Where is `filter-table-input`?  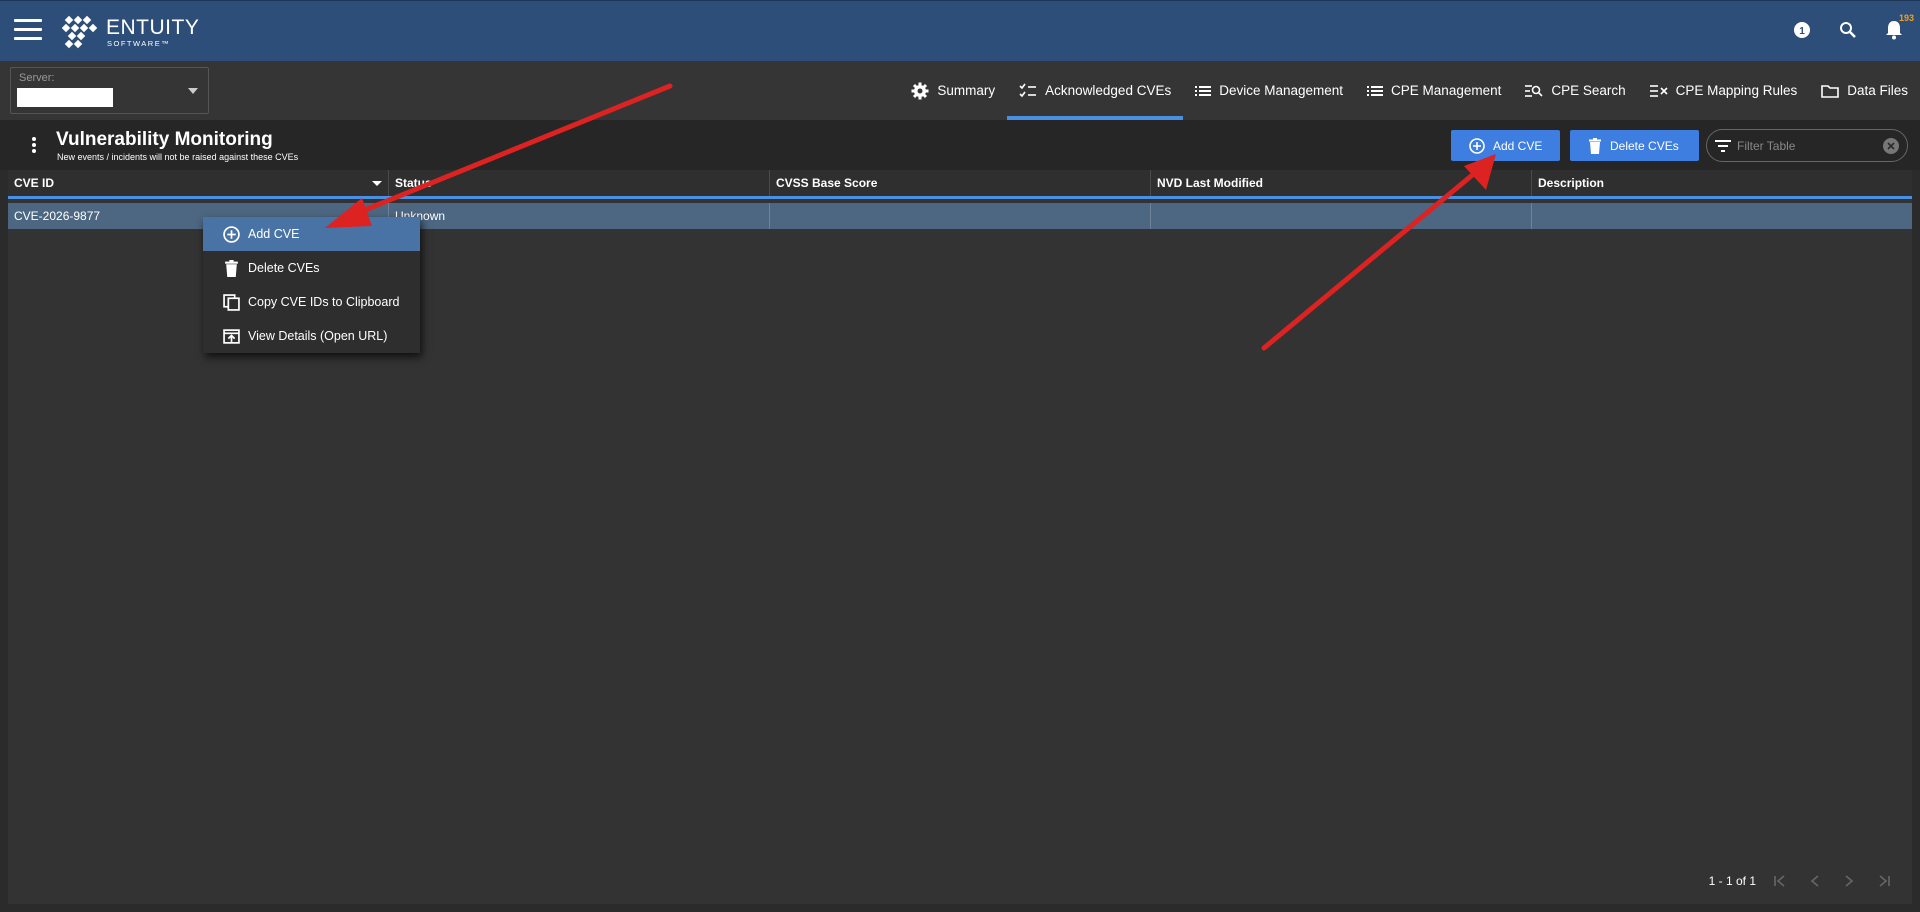 filter-table-input is located at coordinates (1807, 145).